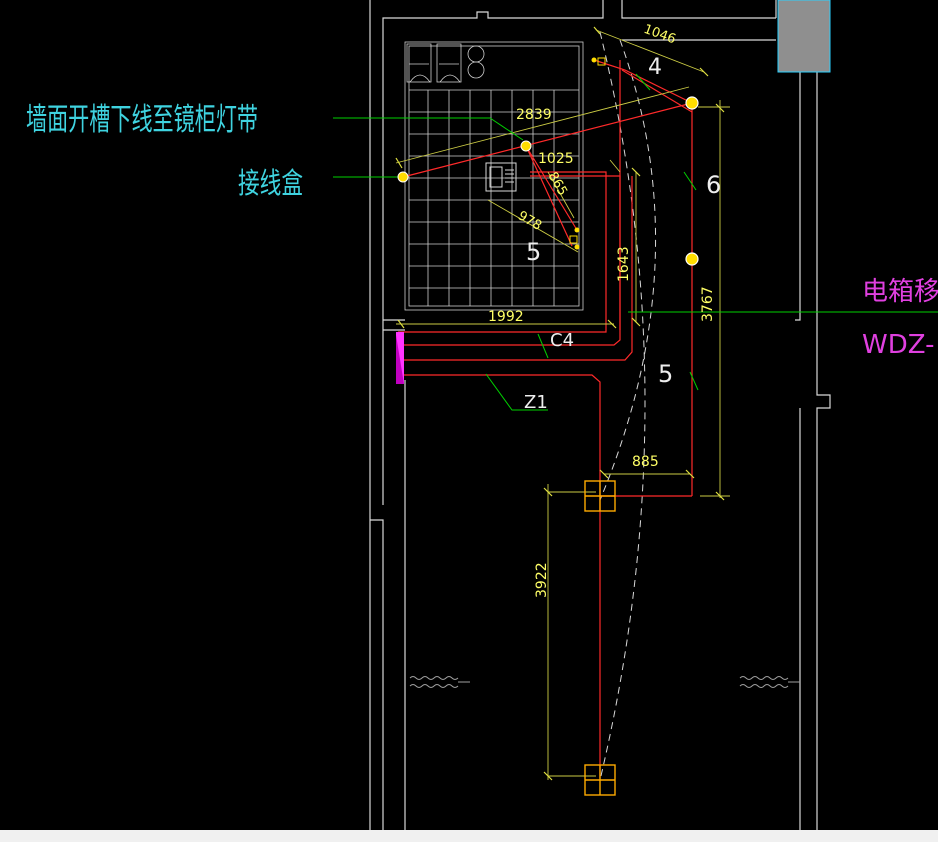  What do you see at coordinates (900, 292) in the screenshot?
I see `panel-relocate-label: 电箱移位` at bounding box center [900, 292].